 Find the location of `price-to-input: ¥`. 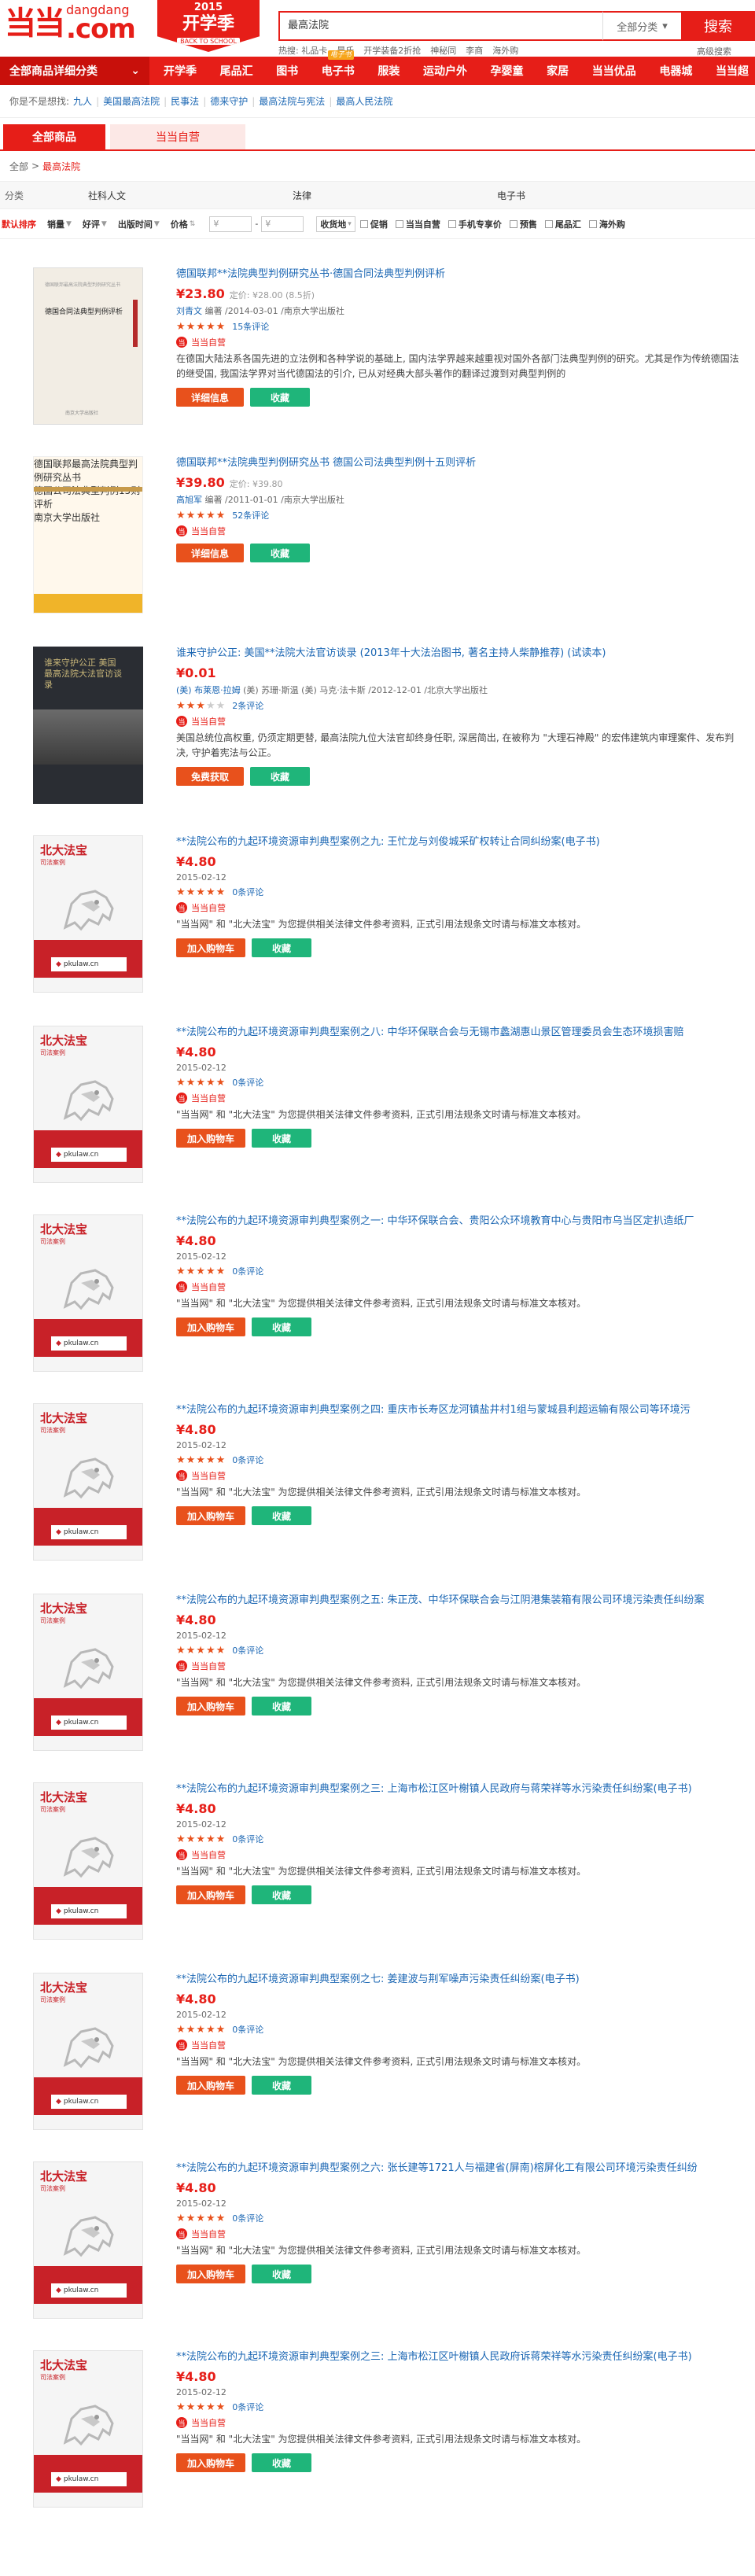

price-to-input: ¥ is located at coordinates (283, 224).